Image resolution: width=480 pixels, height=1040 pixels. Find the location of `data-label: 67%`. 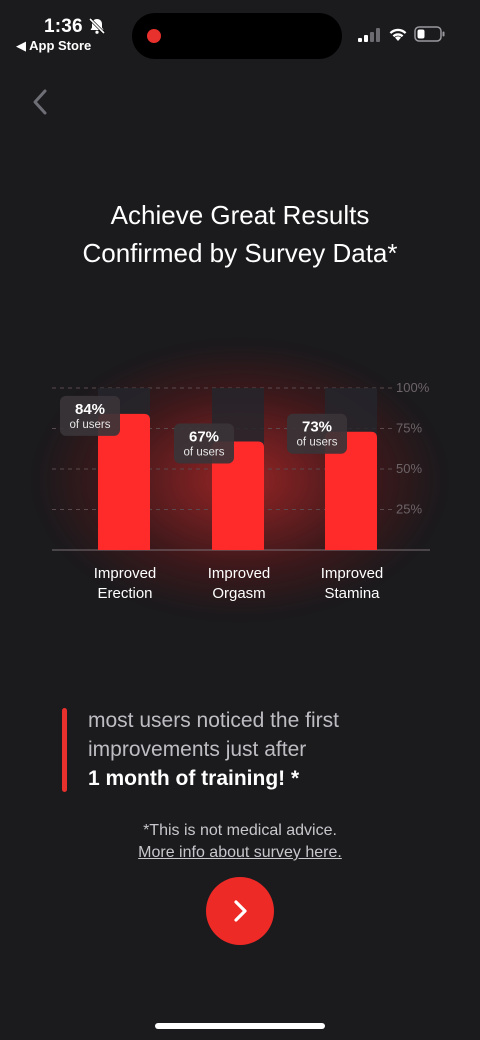

data-label: 67% is located at coordinates (204, 436).